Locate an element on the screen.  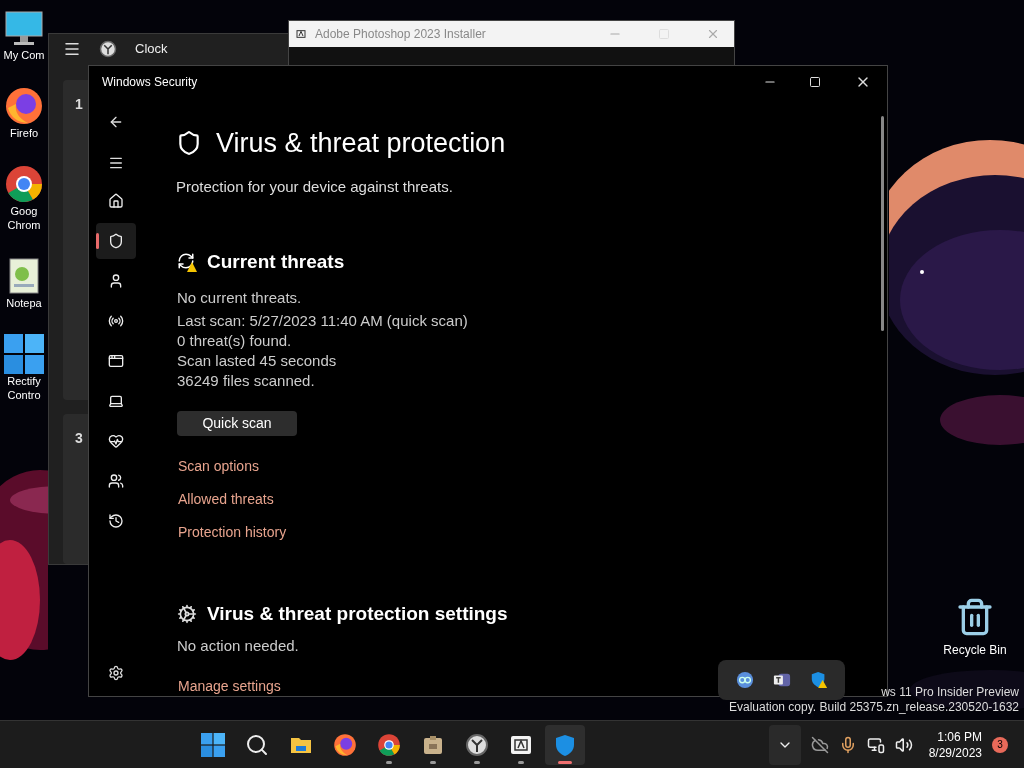
monitor-icon is located at coordinates (24, 28).